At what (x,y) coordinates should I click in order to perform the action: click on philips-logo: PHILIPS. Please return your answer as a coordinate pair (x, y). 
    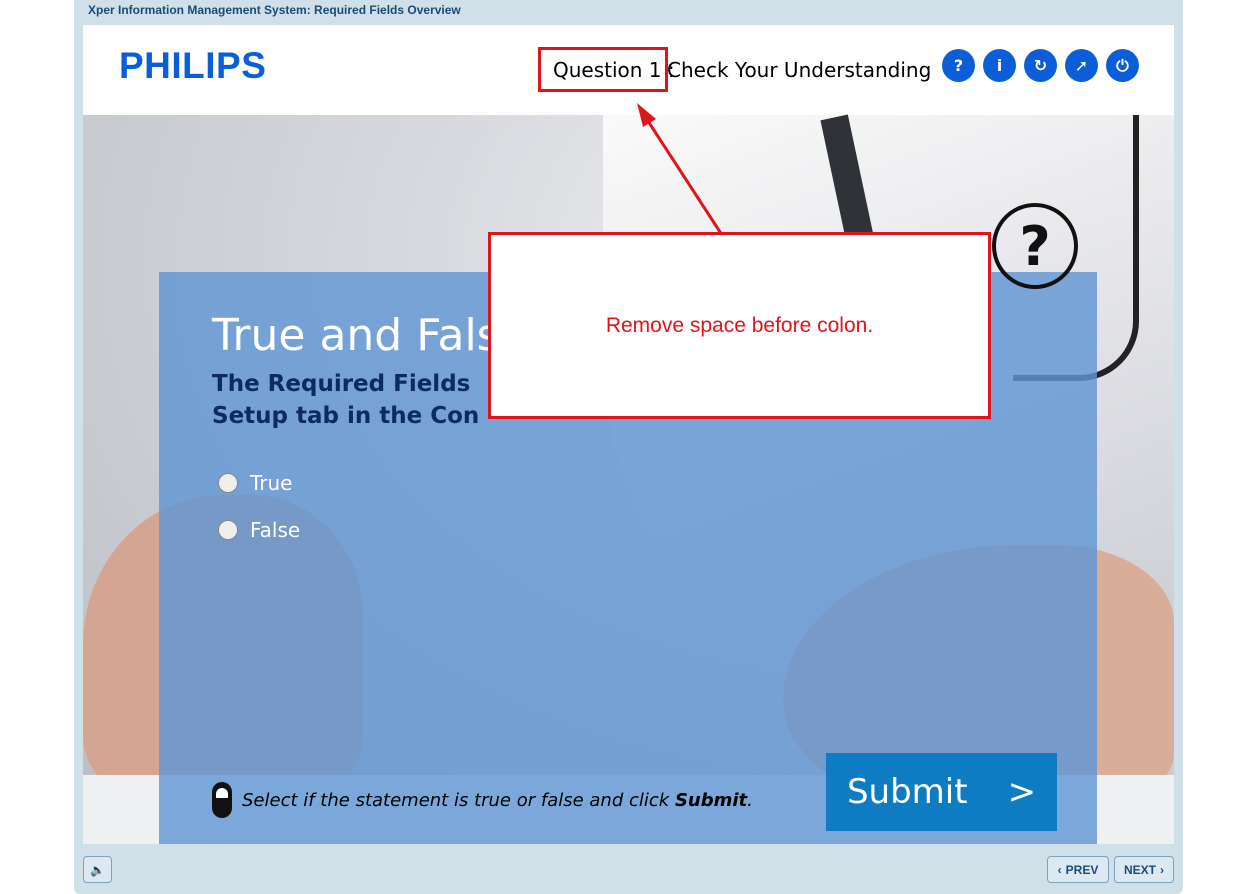
    Looking at the image, I should click on (193, 65).